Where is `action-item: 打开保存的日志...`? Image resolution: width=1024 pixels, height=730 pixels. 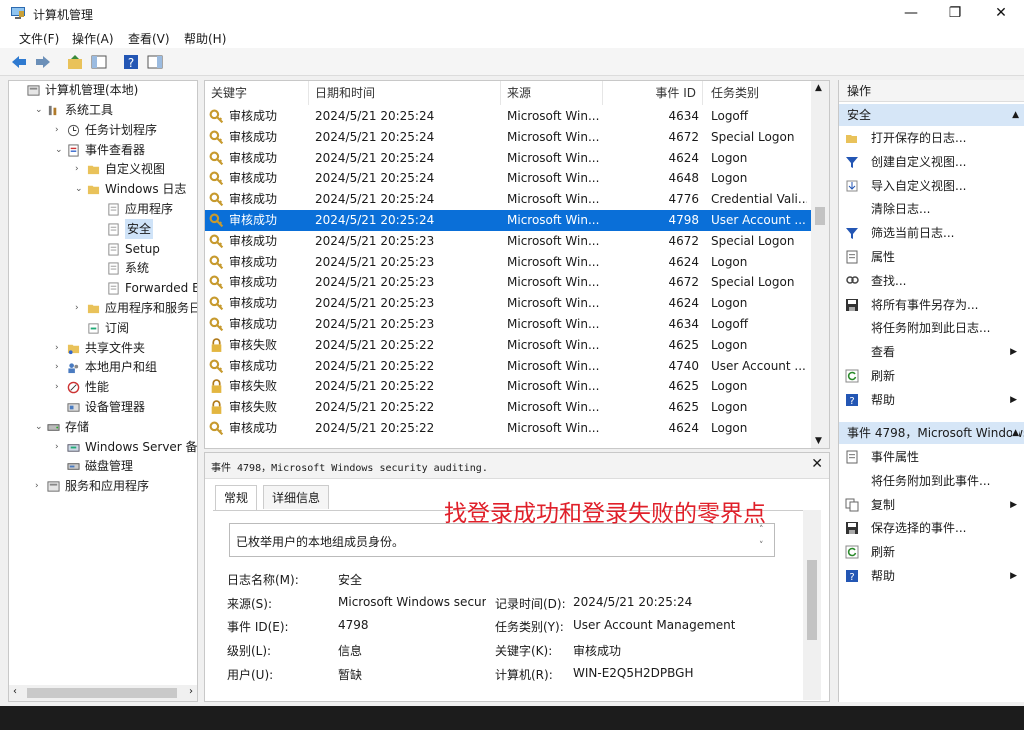
action-item: 打开保存的日志... is located at coordinates (931, 138).